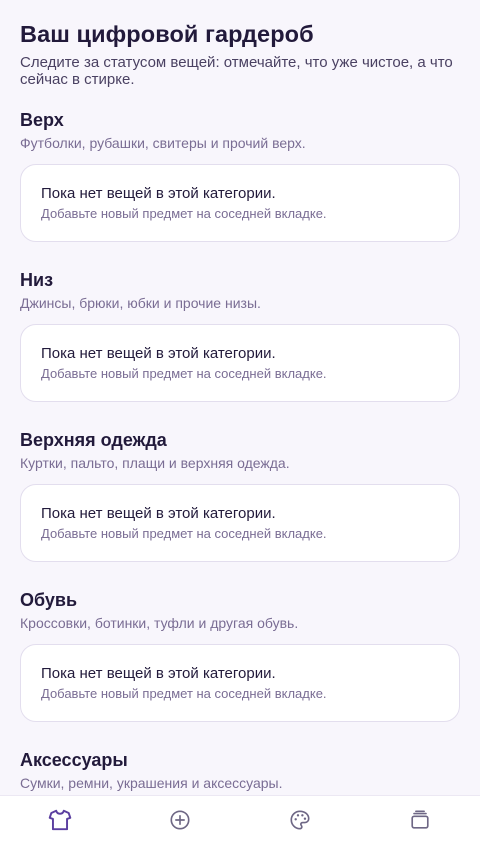 The height and width of the screenshot is (844, 480). I want to click on plus-circle-icon, so click(180, 820).